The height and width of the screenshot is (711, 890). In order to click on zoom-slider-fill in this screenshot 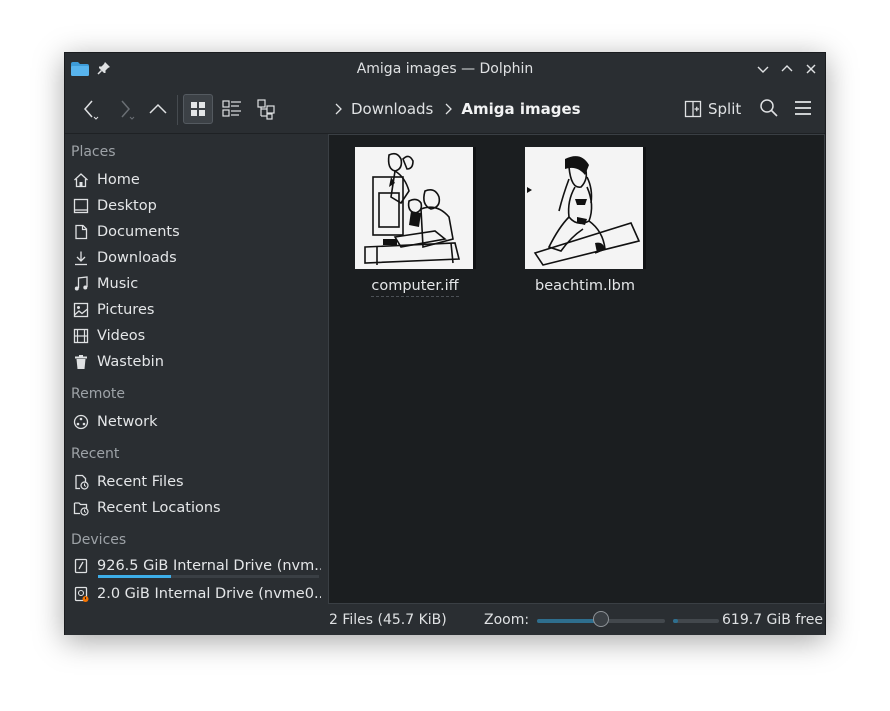, I will do `click(569, 621)`.